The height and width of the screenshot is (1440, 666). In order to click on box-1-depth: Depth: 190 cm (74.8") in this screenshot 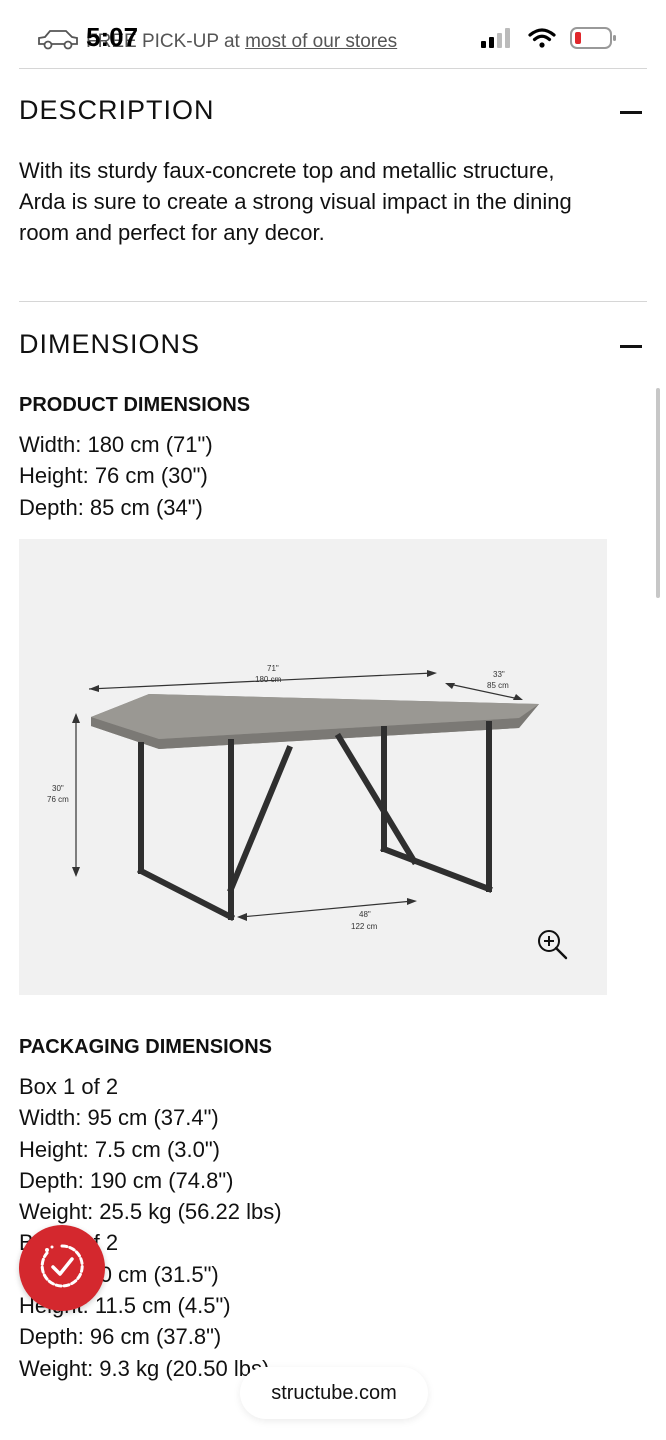, I will do `click(126, 1180)`.